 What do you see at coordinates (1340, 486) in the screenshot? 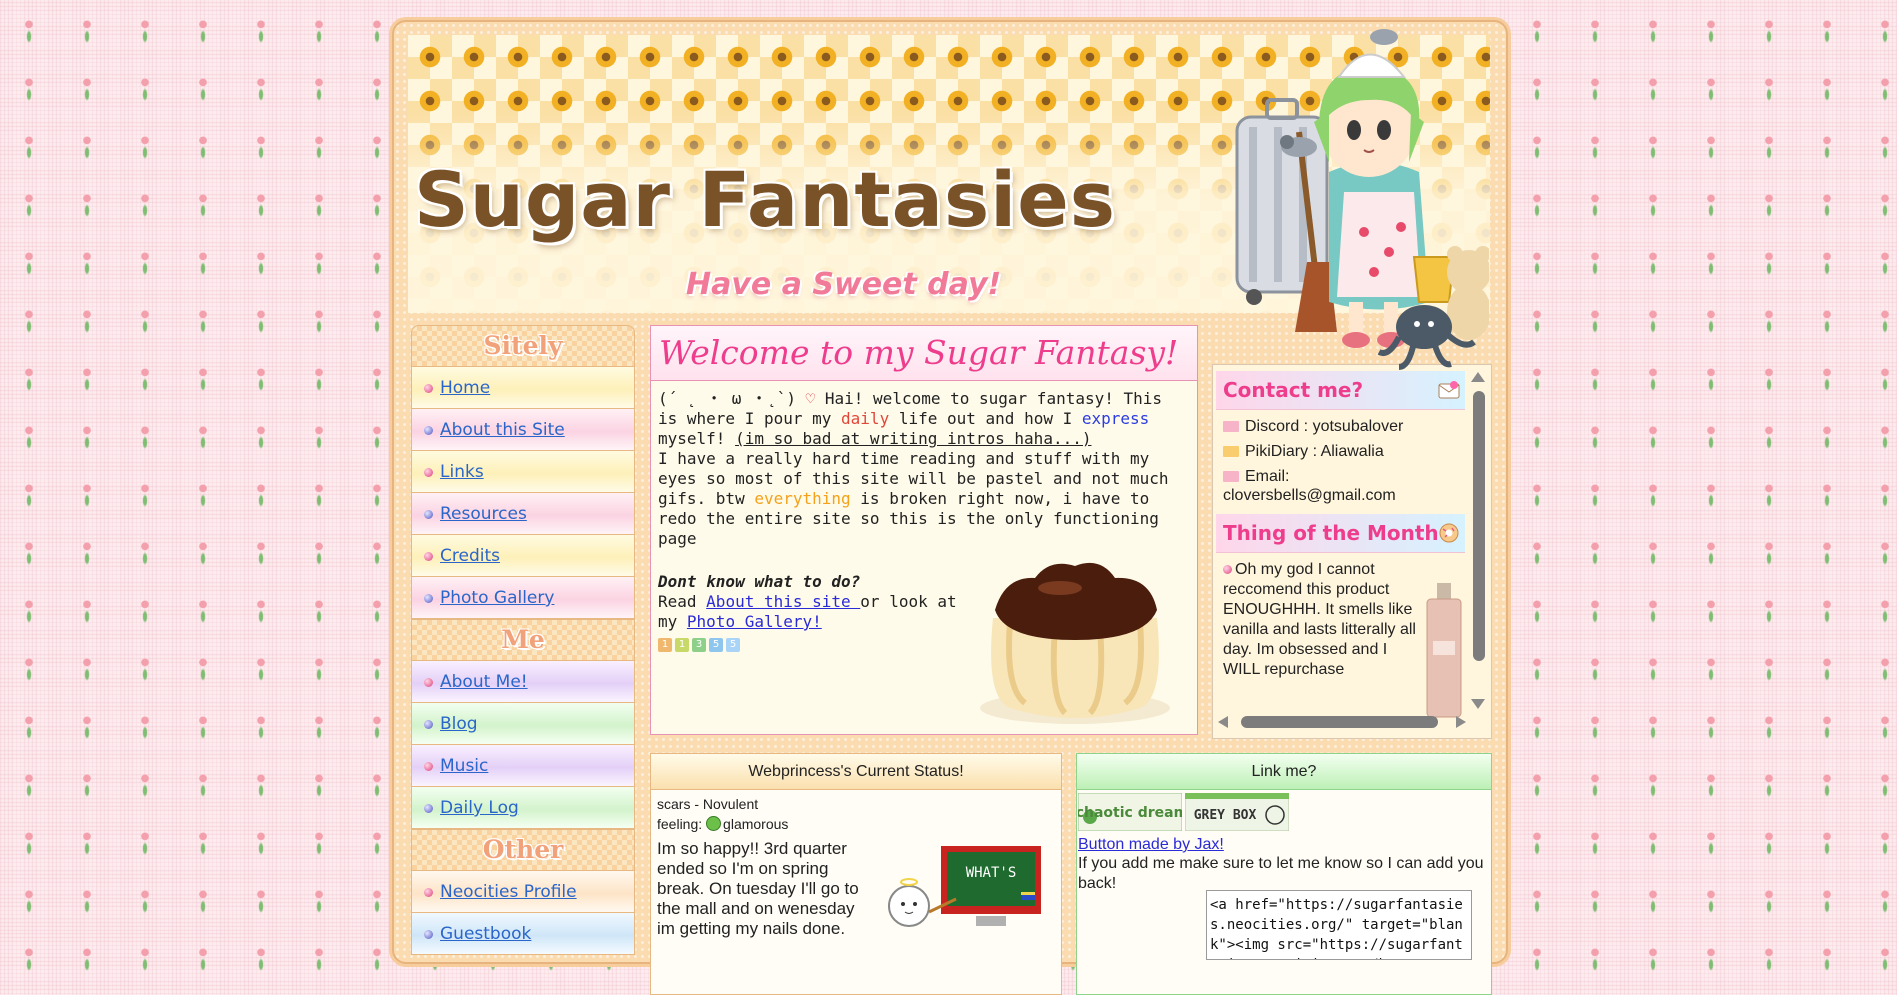
I see `contact-email: Email: cloversbells@gmail.com` at bounding box center [1340, 486].